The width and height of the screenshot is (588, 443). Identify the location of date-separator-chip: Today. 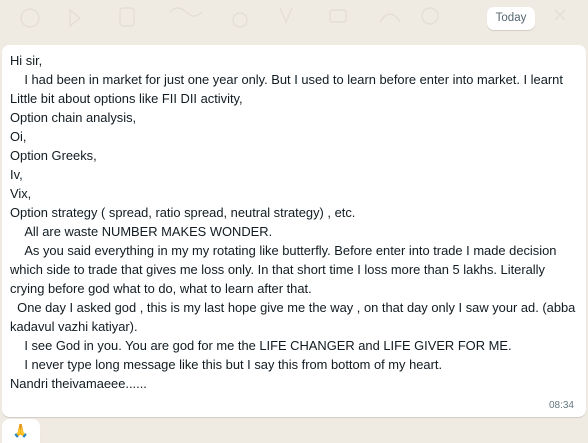
(511, 18).